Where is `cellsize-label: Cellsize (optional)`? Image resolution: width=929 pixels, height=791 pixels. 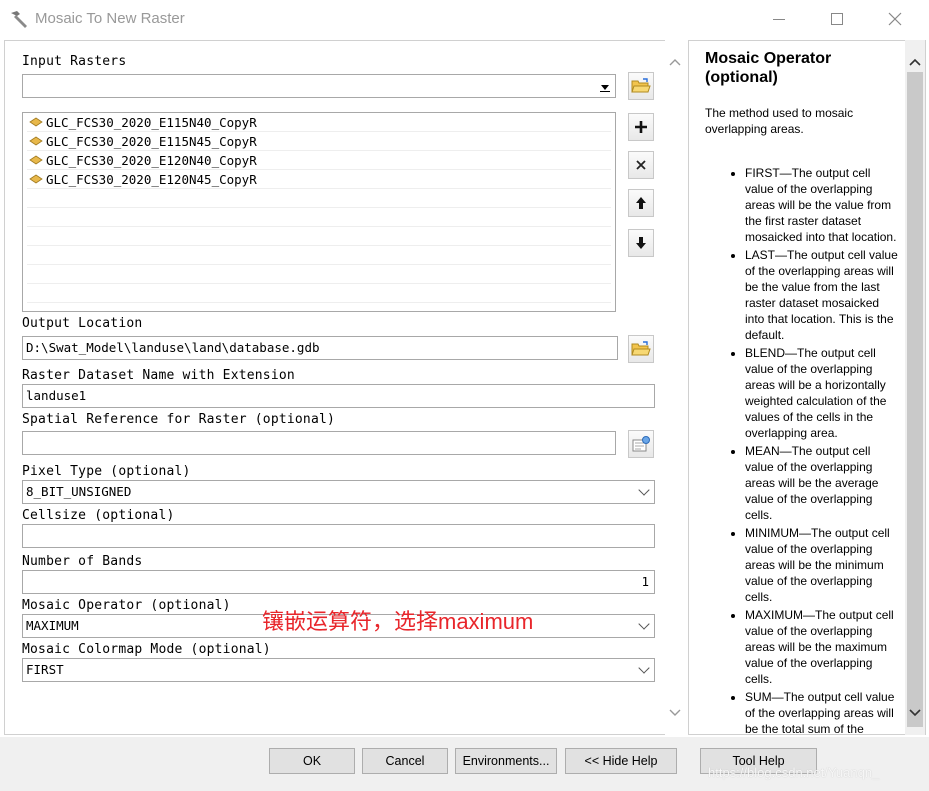
cellsize-label: Cellsize (optional) is located at coordinates (98, 515).